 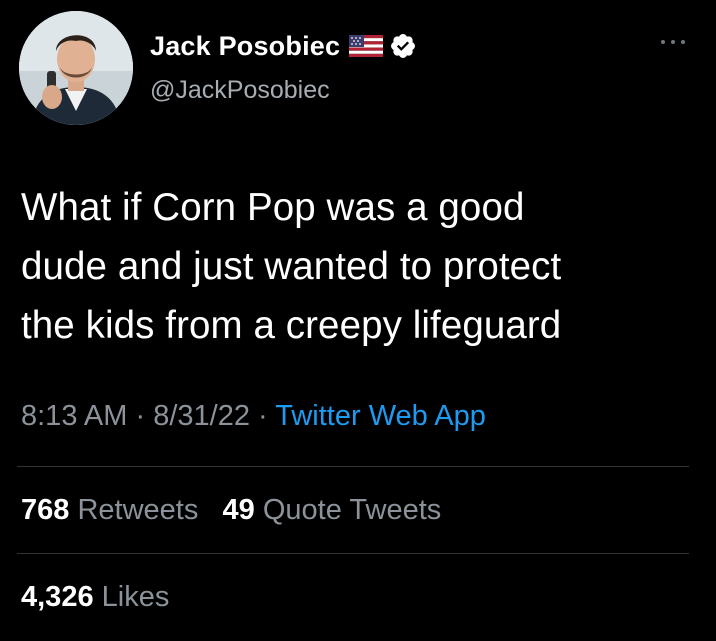 What do you see at coordinates (291, 325) in the screenshot?
I see `tweet-text-line: the kids from a creepy lifeguard` at bounding box center [291, 325].